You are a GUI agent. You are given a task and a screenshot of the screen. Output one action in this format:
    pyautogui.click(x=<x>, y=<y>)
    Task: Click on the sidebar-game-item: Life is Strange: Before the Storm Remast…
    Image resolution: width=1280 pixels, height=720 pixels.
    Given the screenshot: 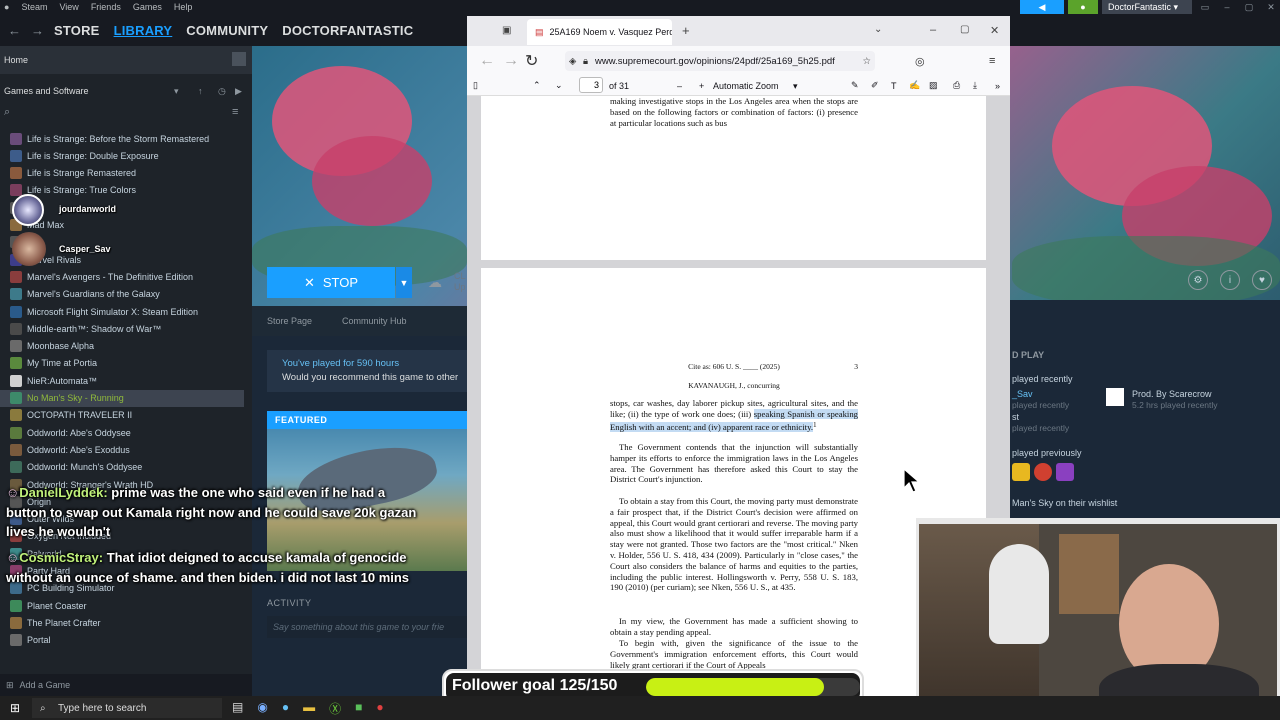 What is the action you would take?
    pyautogui.click(x=122, y=138)
    